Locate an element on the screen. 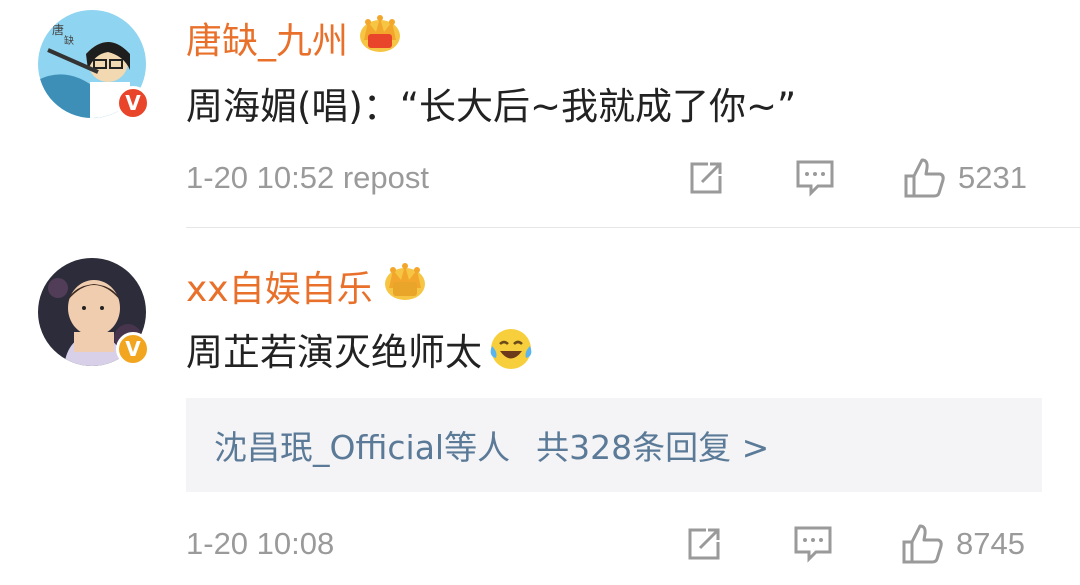 The height and width of the screenshot is (585, 1080). replies-users: 沈昌珉_Official等人 is located at coordinates (362, 447).